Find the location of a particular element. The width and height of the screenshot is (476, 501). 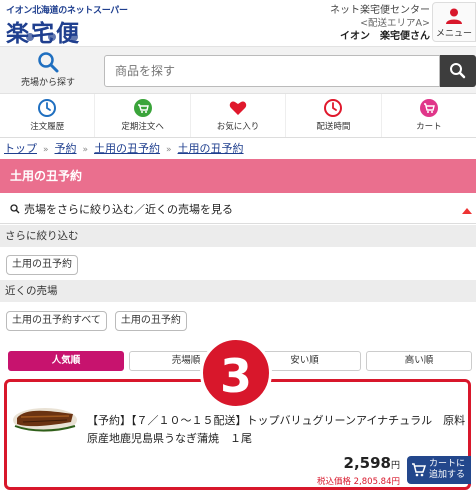

add-to-cart-button: カートに 追加する is located at coordinates (439, 470).